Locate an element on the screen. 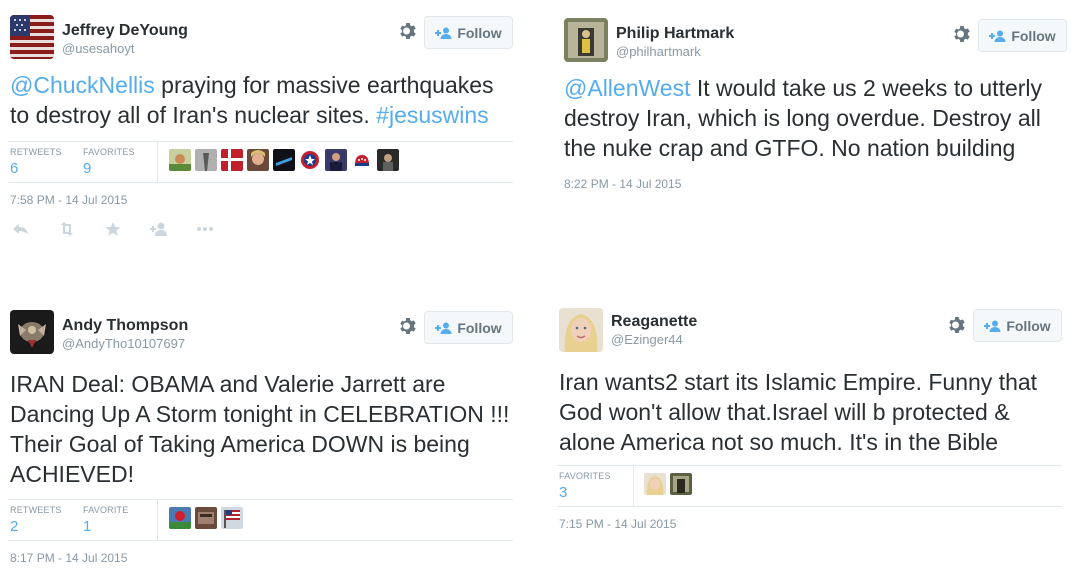 The height and width of the screenshot is (578, 1080). tweet-timestamp: 7:15 PM - 14 Jul 2015 is located at coordinates (809, 524).